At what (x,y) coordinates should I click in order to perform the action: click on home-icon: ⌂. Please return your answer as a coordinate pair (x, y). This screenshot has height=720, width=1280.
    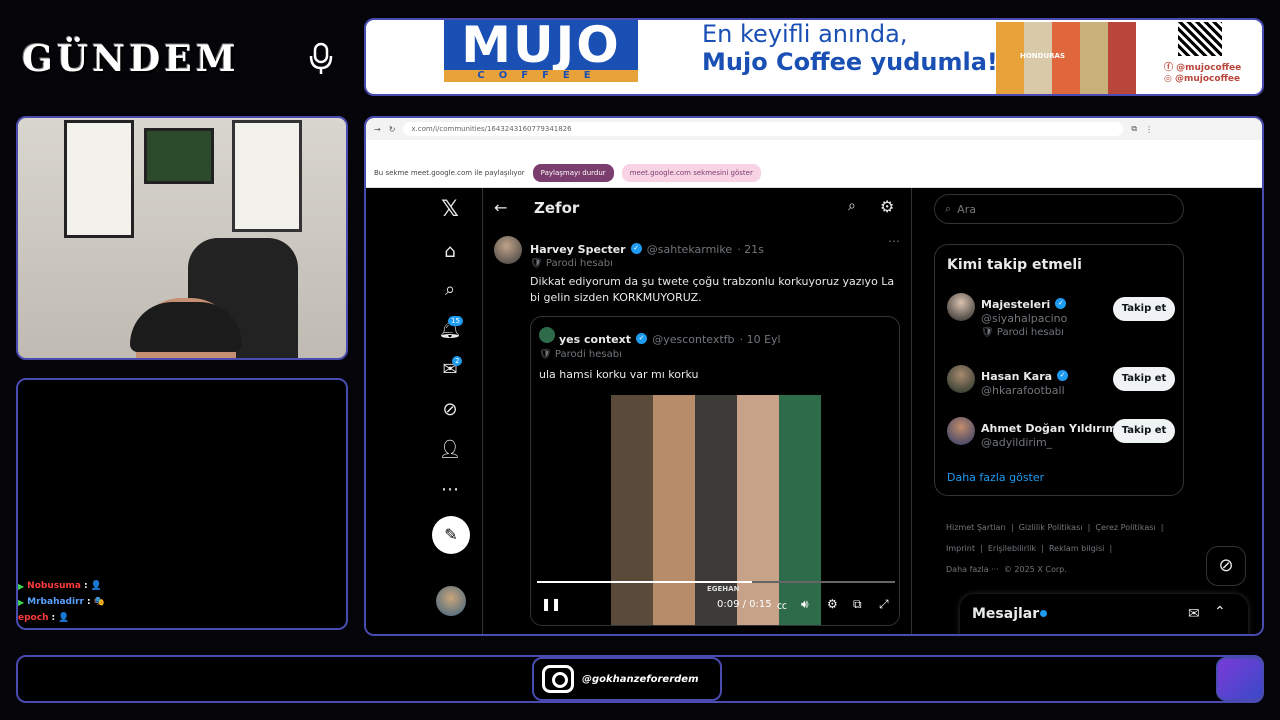
    Looking at the image, I should click on (450, 252).